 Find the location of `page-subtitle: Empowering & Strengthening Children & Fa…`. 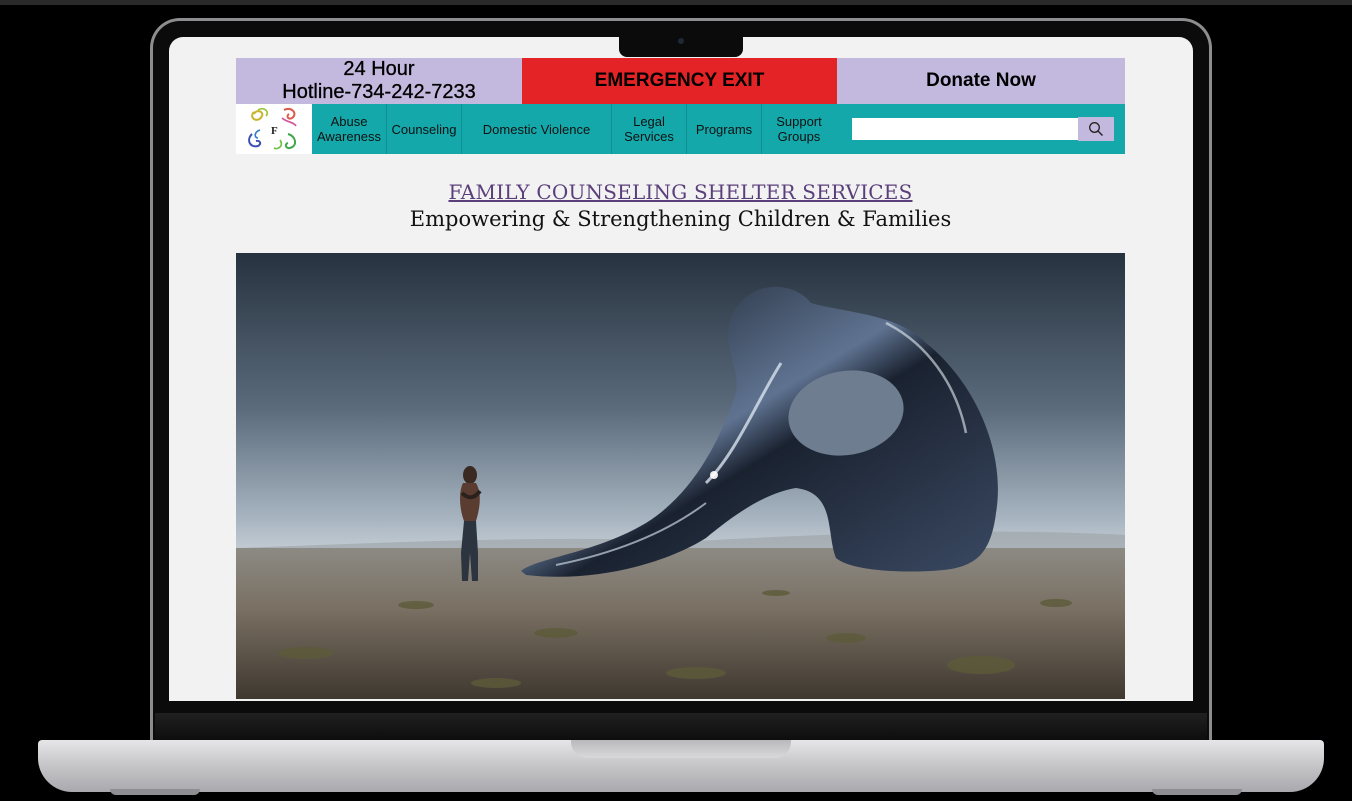

page-subtitle: Empowering & Strengthening Children & Fa… is located at coordinates (680, 219).